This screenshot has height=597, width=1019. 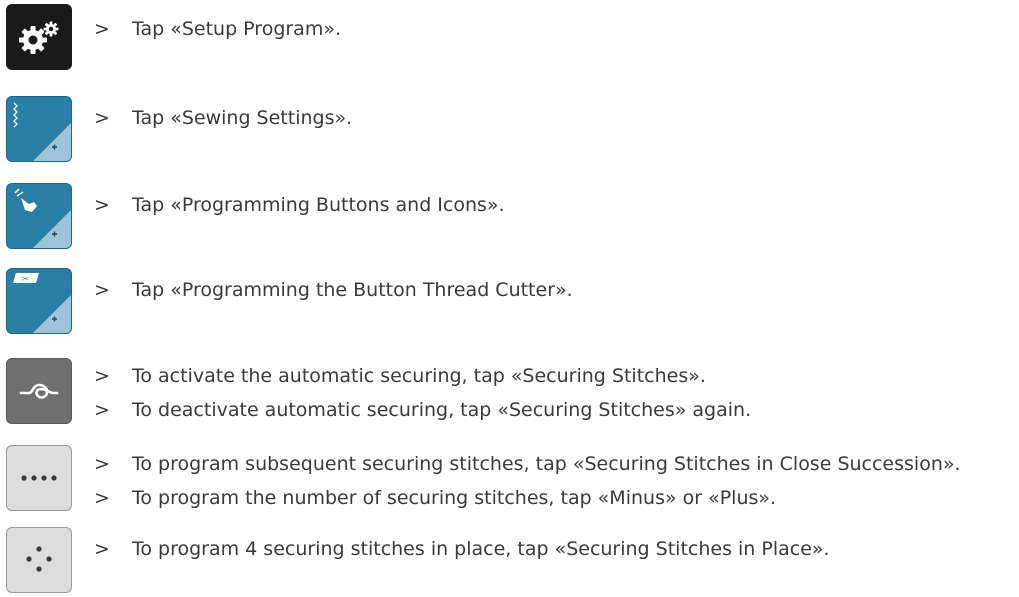 I want to click on knot-icon, so click(x=39, y=391).